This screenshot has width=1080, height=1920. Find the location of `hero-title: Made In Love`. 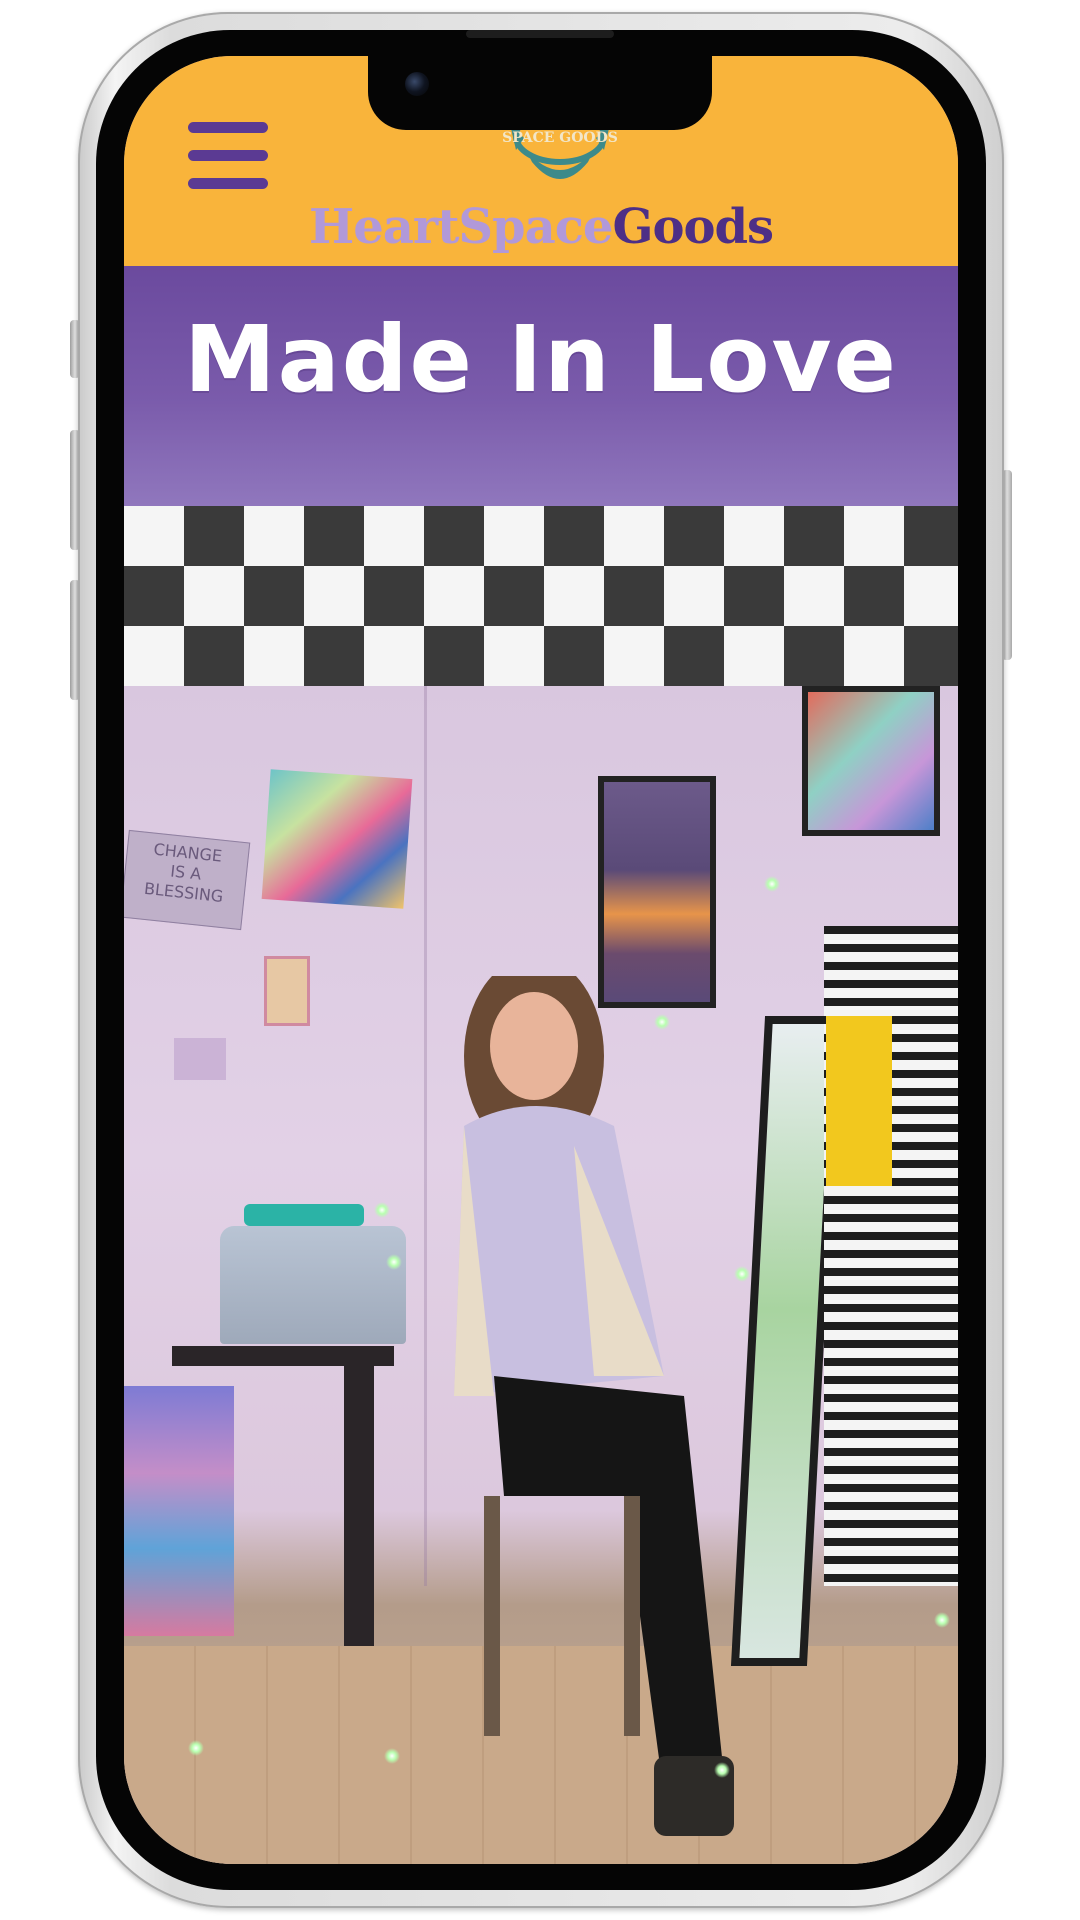

hero-title: Made In Love is located at coordinates (541, 359).